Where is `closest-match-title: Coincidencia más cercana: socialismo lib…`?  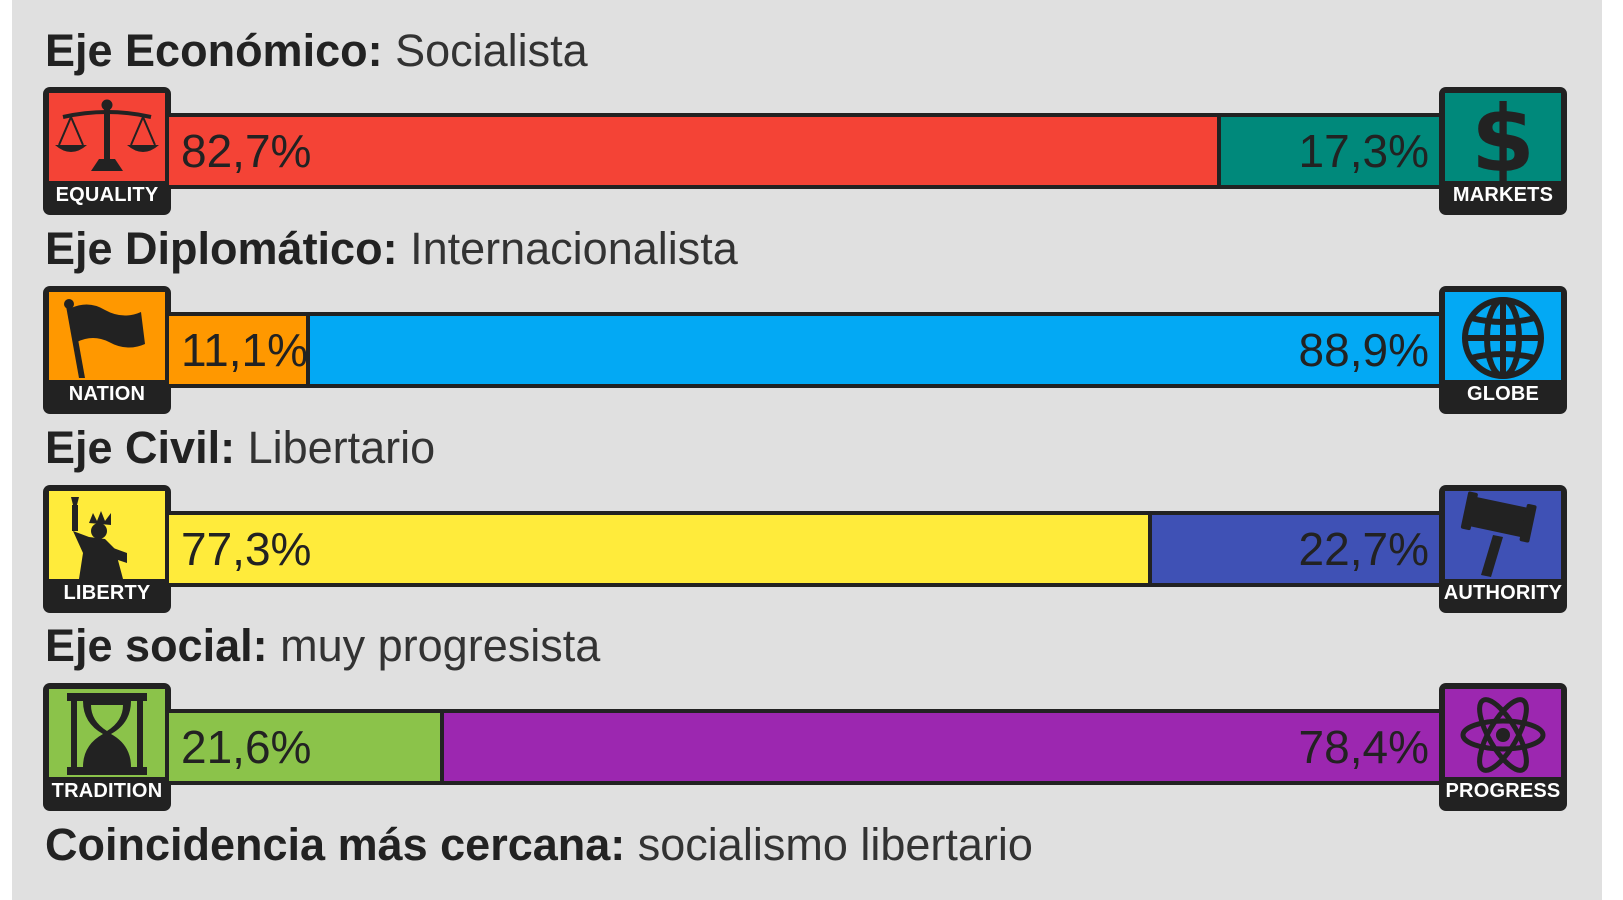
closest-match-title: Coincidencia más cercana: socialismo lib… is located at coordinates (539, 845).